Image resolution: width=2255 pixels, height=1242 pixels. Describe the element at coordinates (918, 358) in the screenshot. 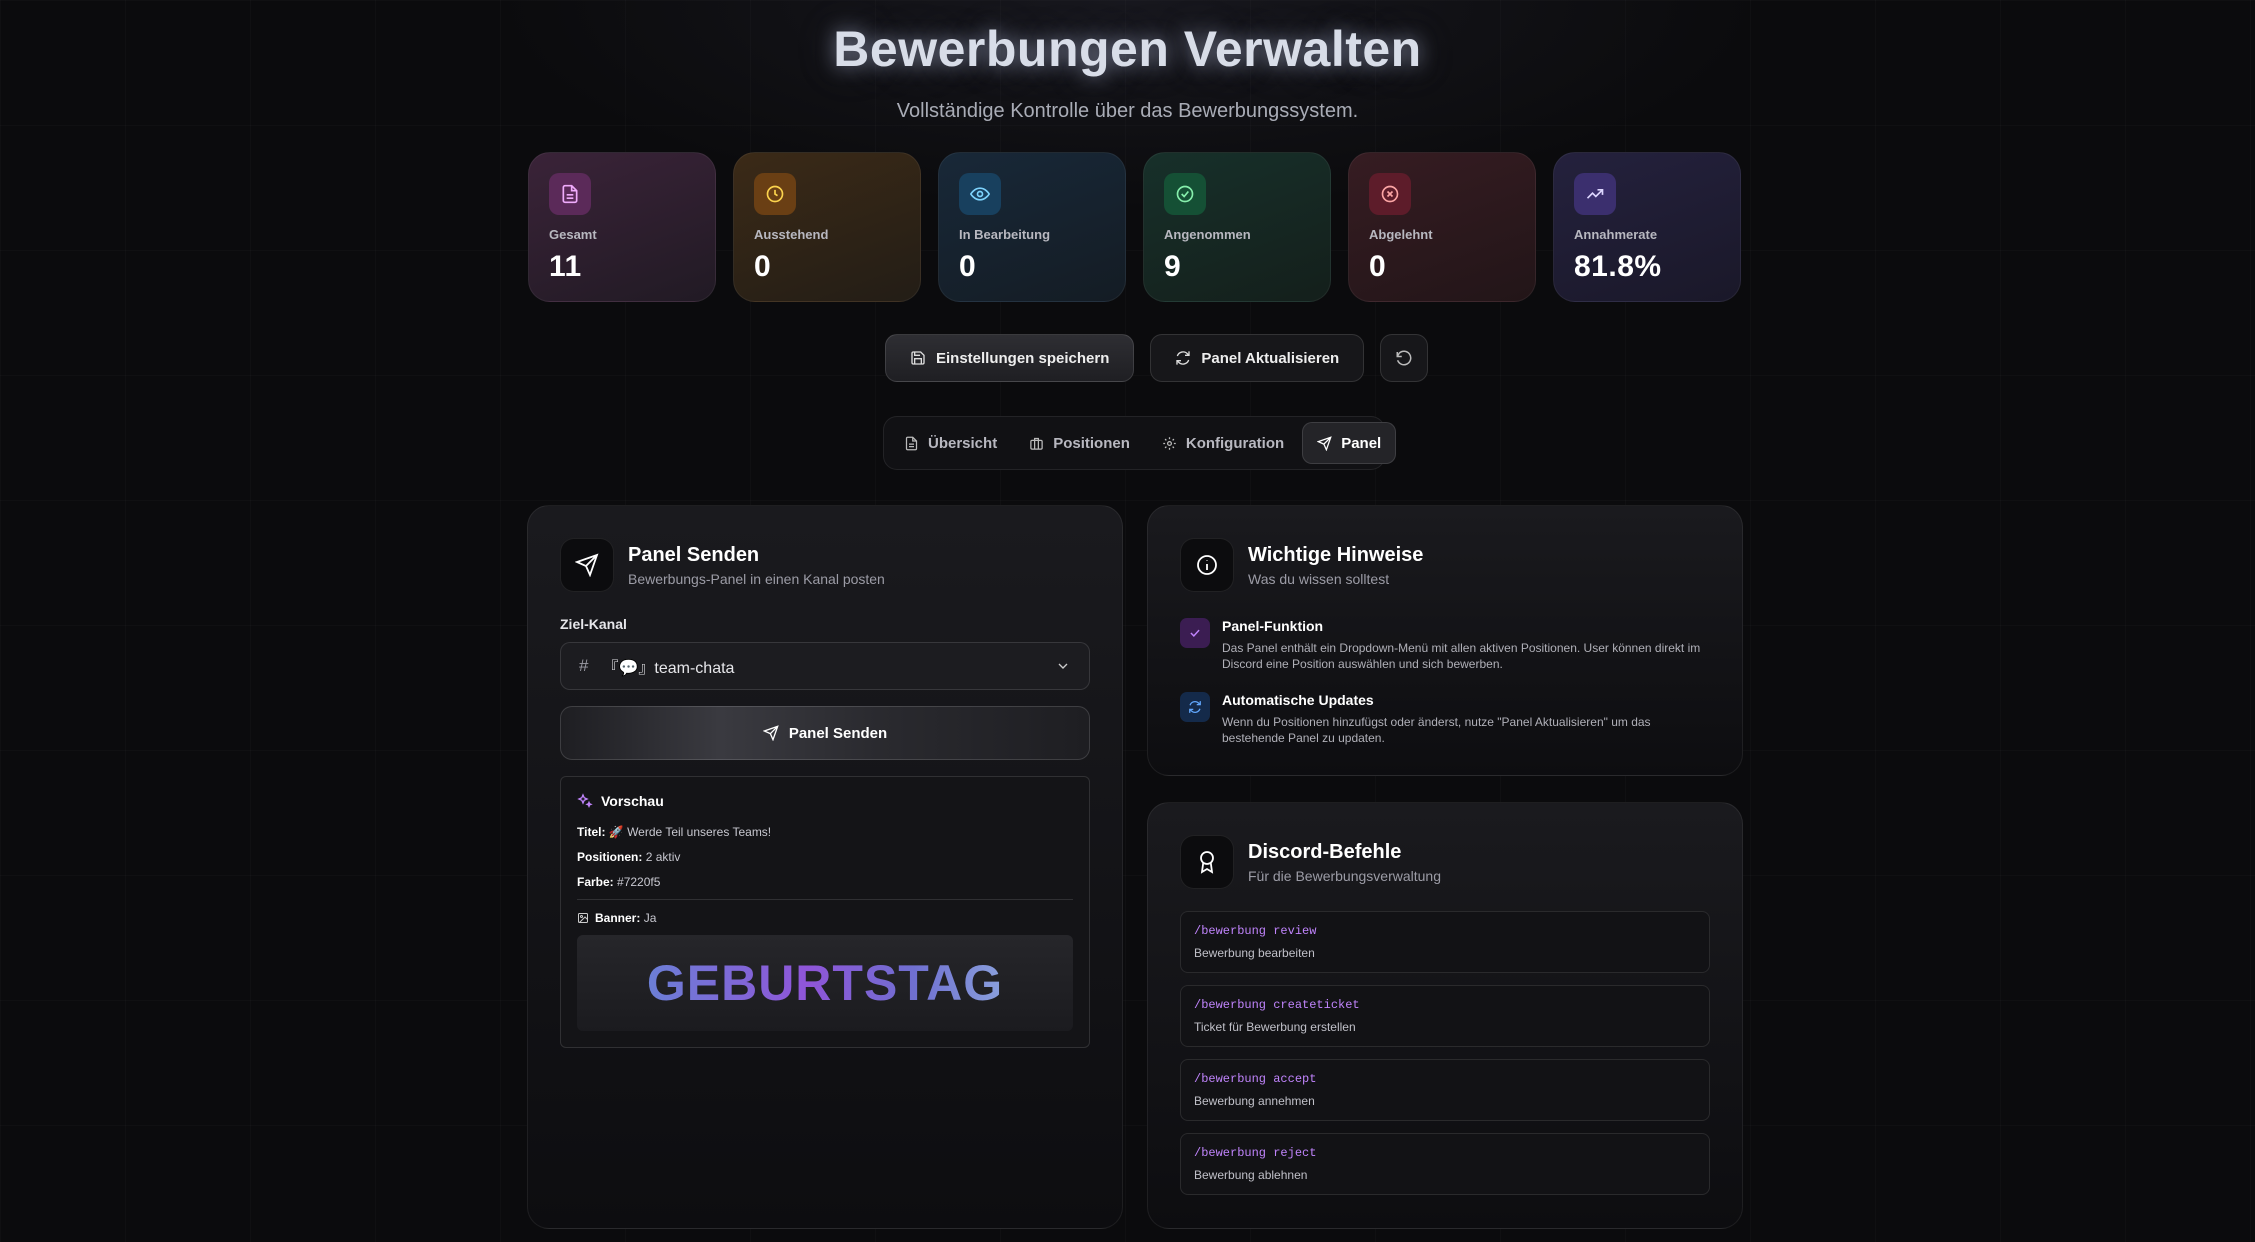

I see `save-icon` at that location.